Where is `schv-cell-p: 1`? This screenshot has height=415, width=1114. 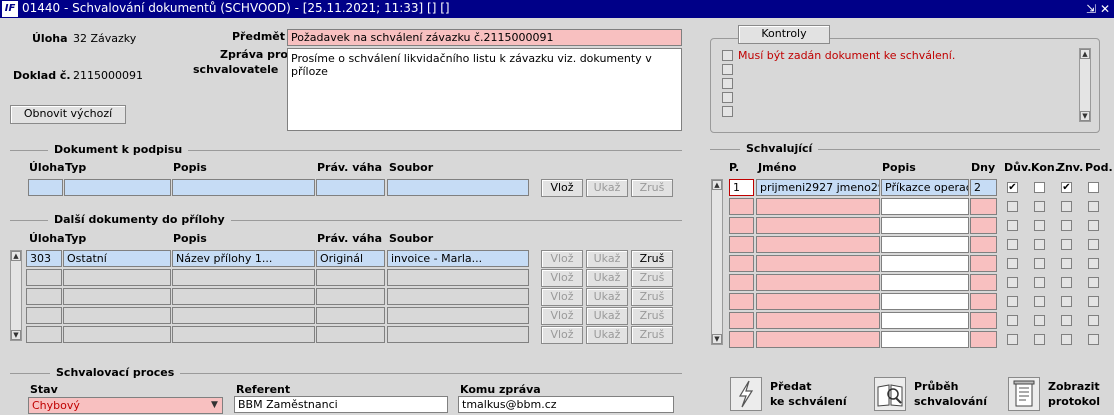 schv-cell-p: 1 is located at coordinates (741, 187).